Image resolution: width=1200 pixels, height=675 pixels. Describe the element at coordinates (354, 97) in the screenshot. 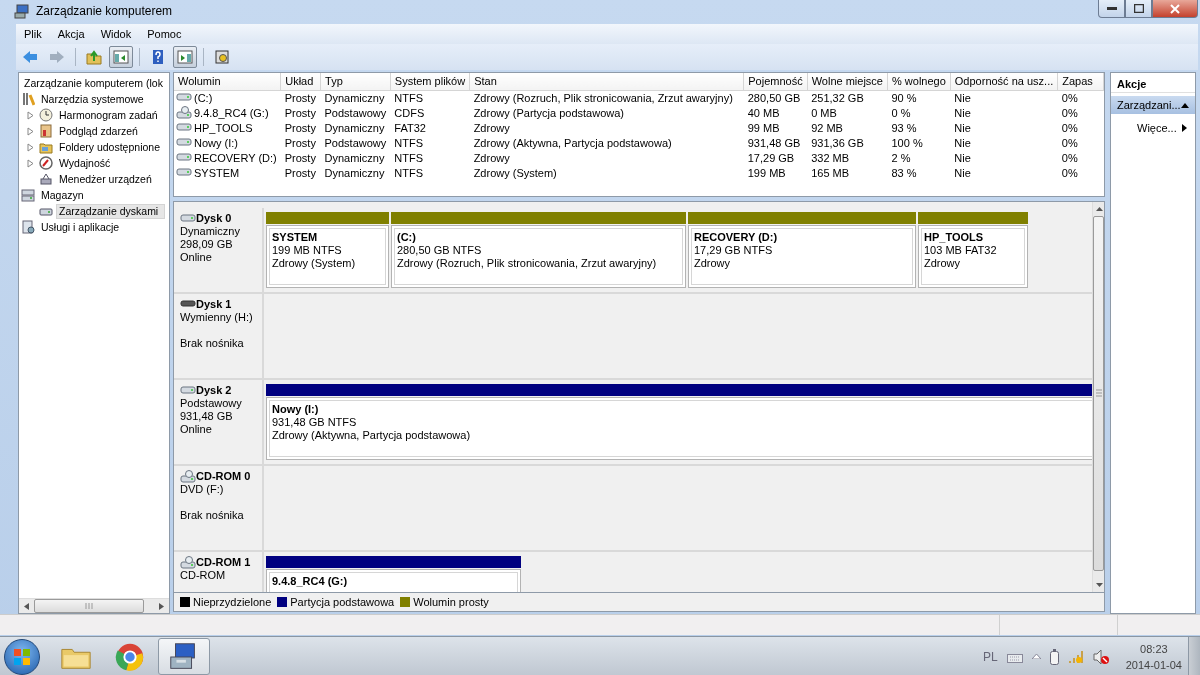

I see `table-cell: Dynamiczny` at that location.